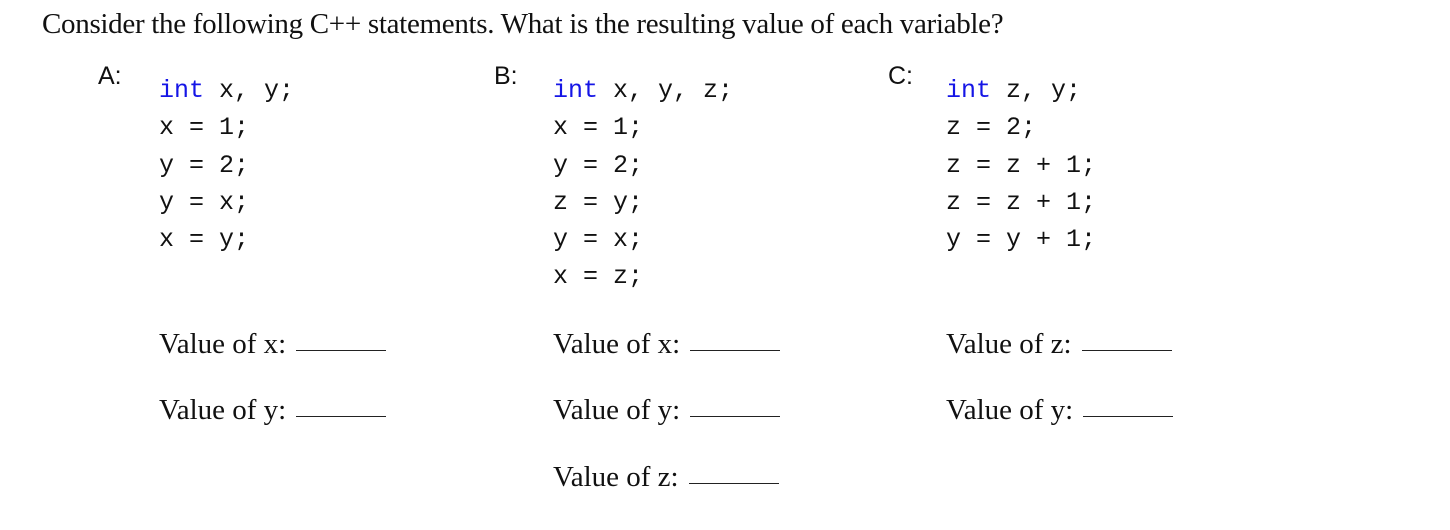  Describe the element at coordinates (227, 90) in the screenshot. I see `code-line: int x, y;` at that location.